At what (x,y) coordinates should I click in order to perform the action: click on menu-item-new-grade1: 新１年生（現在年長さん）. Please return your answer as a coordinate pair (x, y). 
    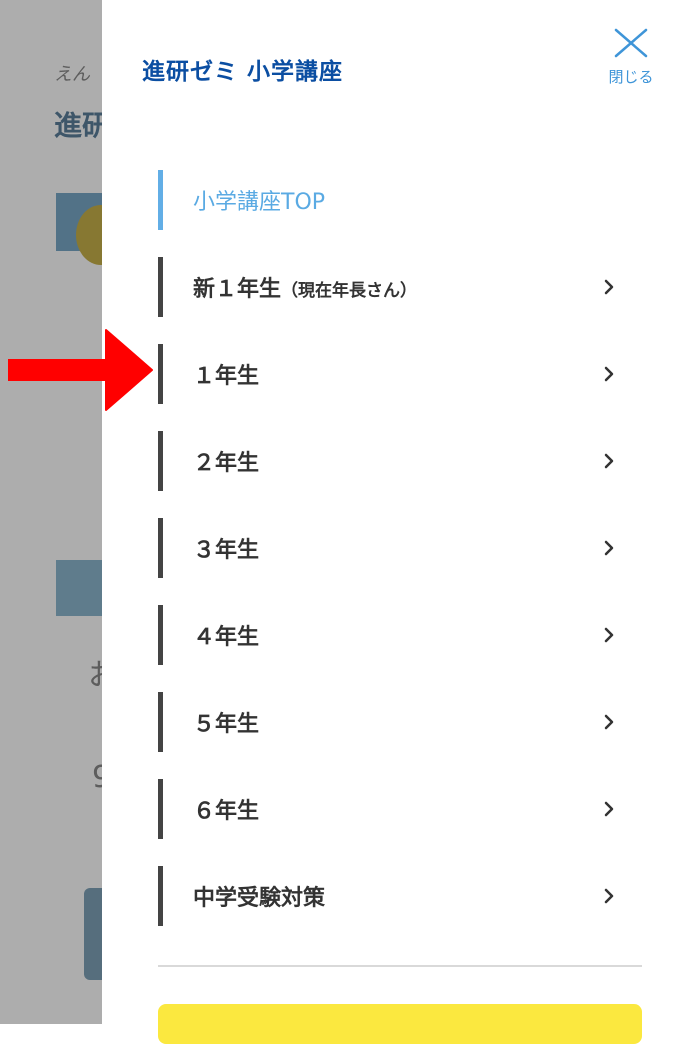
    Looking at the image, I should click on (400, 298).